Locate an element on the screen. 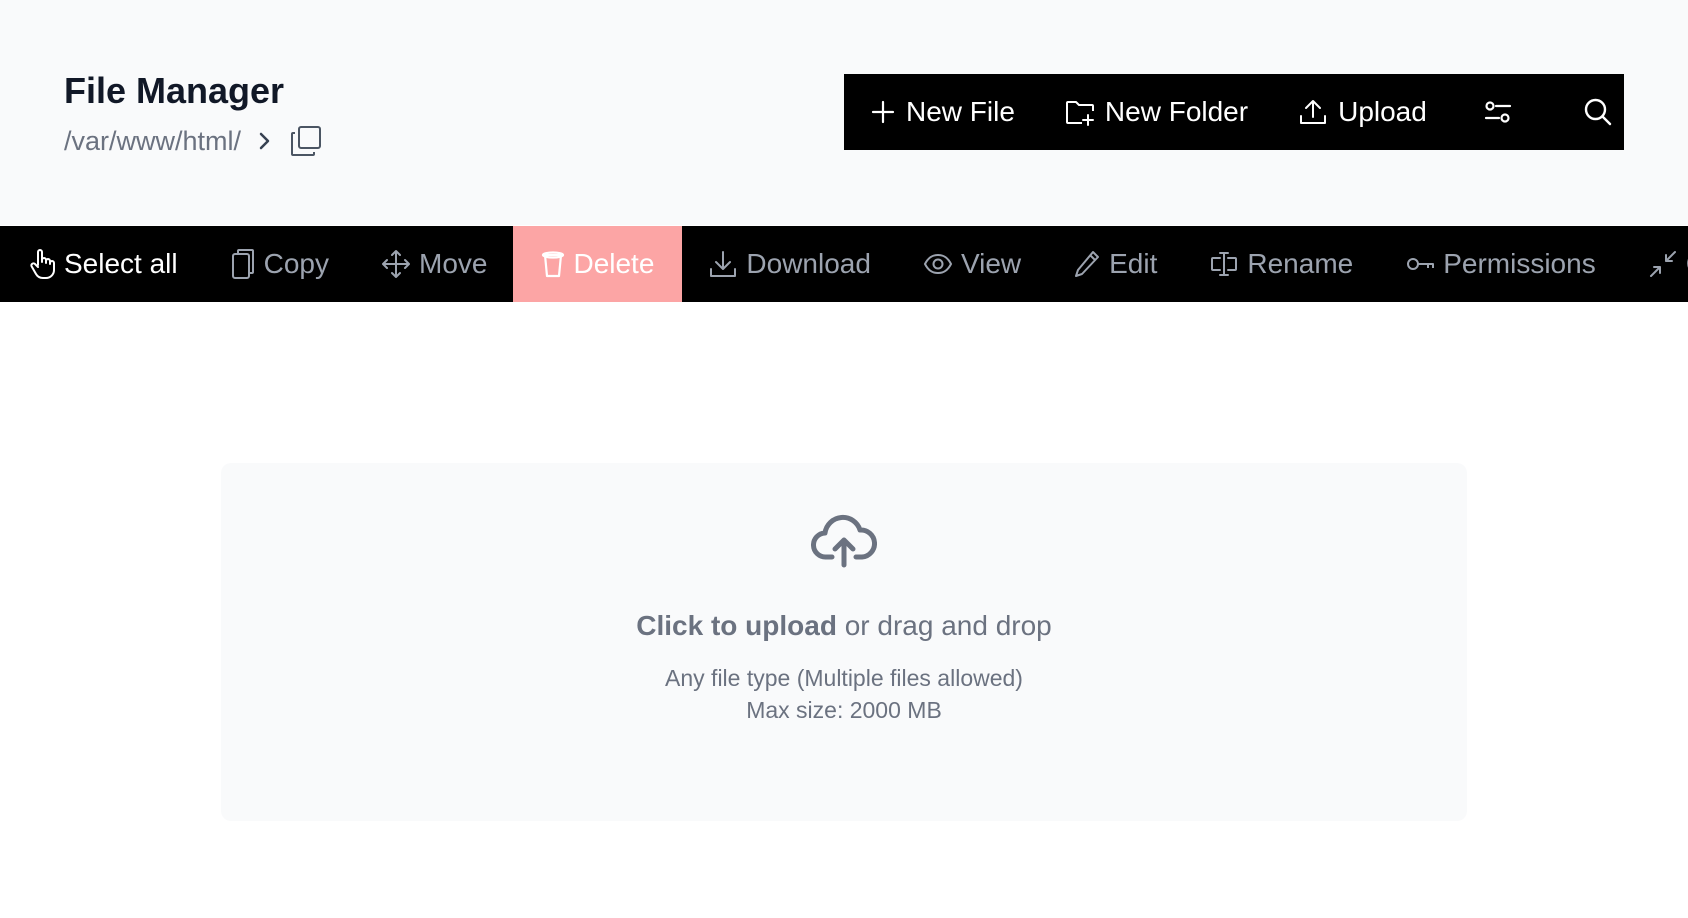  download-button: Download is located at coordinates (789, 264).